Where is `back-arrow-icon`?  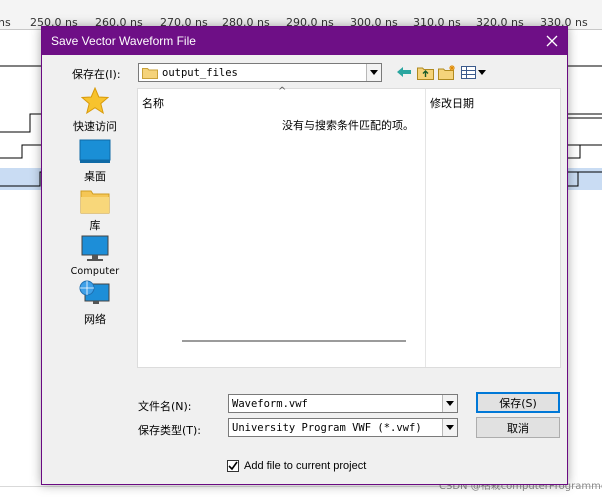 back-arrow-icon is located at coordinates (404, 72).